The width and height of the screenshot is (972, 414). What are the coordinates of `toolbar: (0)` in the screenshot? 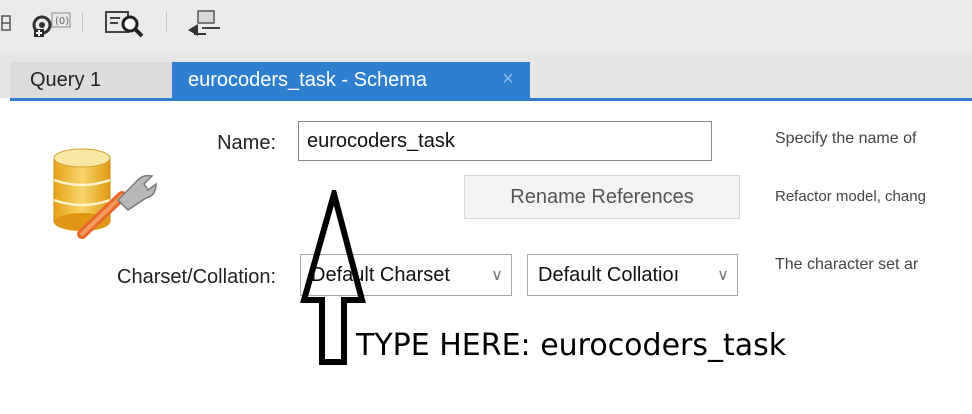 It's located at (486, 26).